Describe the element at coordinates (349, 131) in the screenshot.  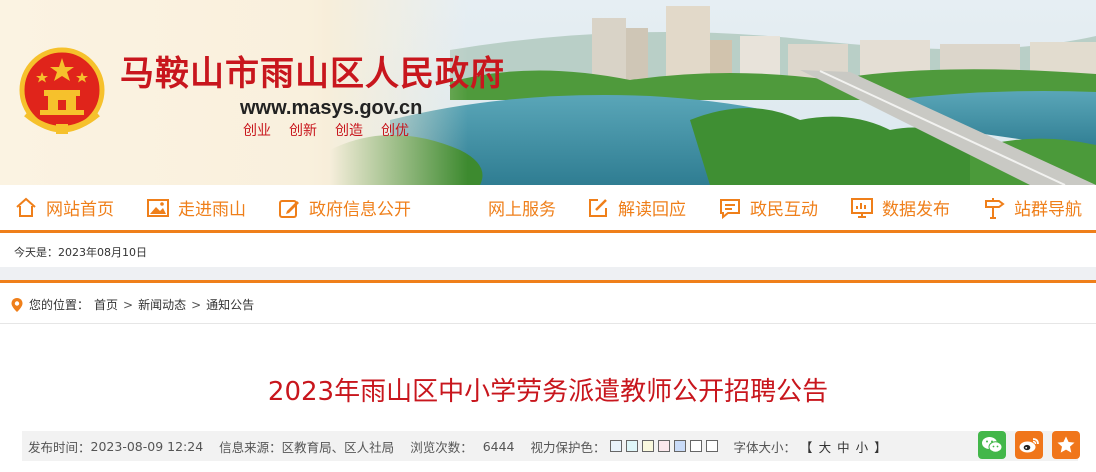
I see `slogan-item: 创造` at that location.